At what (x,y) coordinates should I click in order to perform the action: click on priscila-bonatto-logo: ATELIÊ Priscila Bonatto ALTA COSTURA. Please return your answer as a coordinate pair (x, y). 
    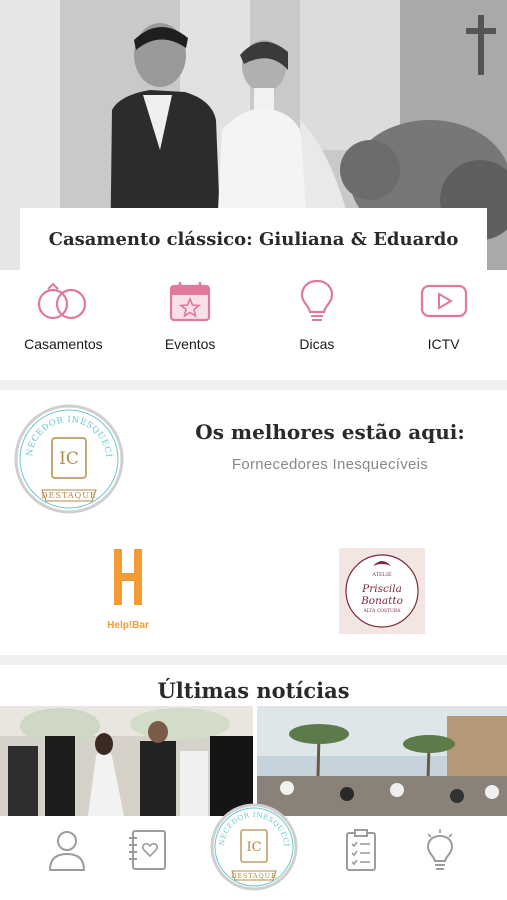
    Looking at the image, I should click on (382, 591).